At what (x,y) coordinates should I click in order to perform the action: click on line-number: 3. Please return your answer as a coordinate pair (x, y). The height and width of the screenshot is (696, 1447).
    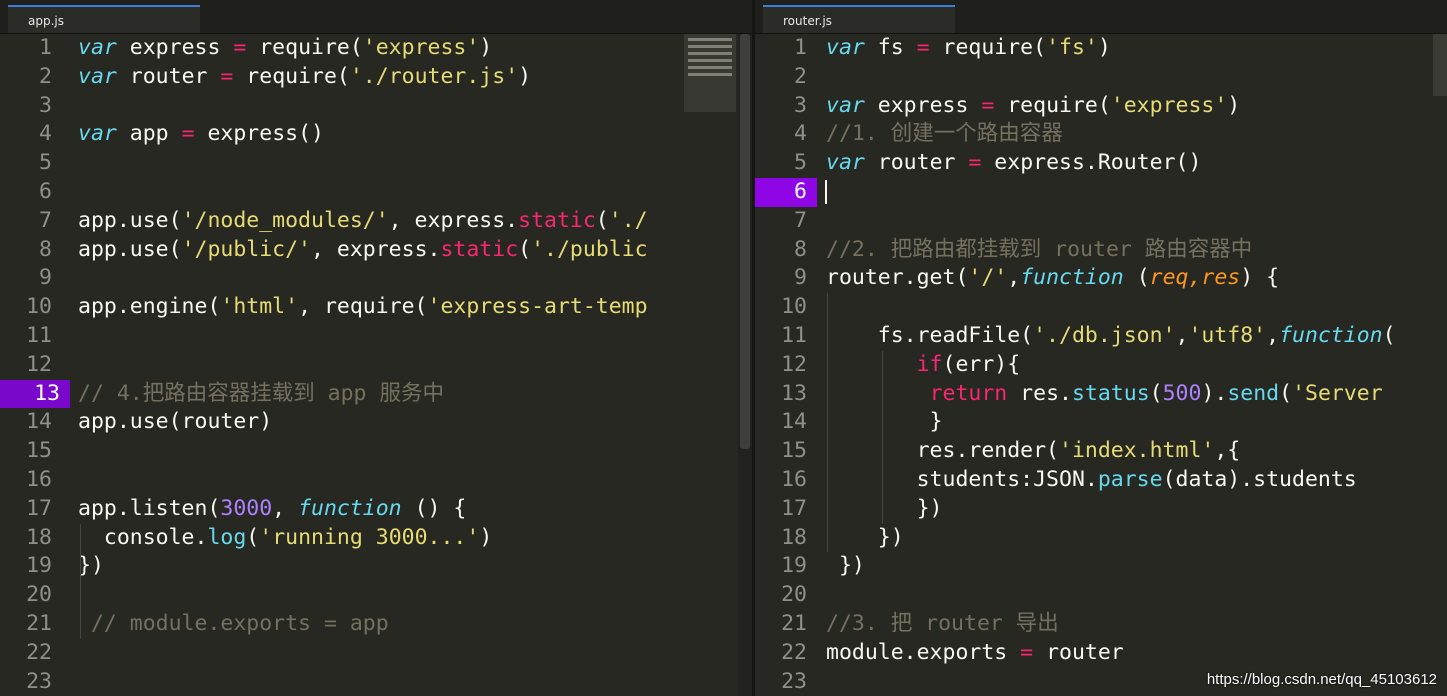
    Looking at the image, I should click on (45, 105).